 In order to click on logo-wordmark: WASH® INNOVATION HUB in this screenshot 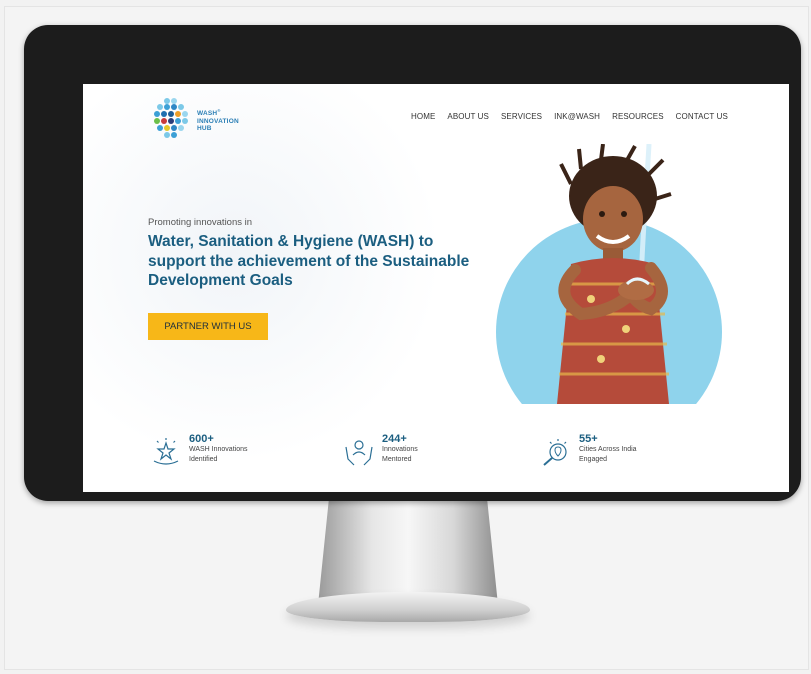, I will do `click(218, 120)`.